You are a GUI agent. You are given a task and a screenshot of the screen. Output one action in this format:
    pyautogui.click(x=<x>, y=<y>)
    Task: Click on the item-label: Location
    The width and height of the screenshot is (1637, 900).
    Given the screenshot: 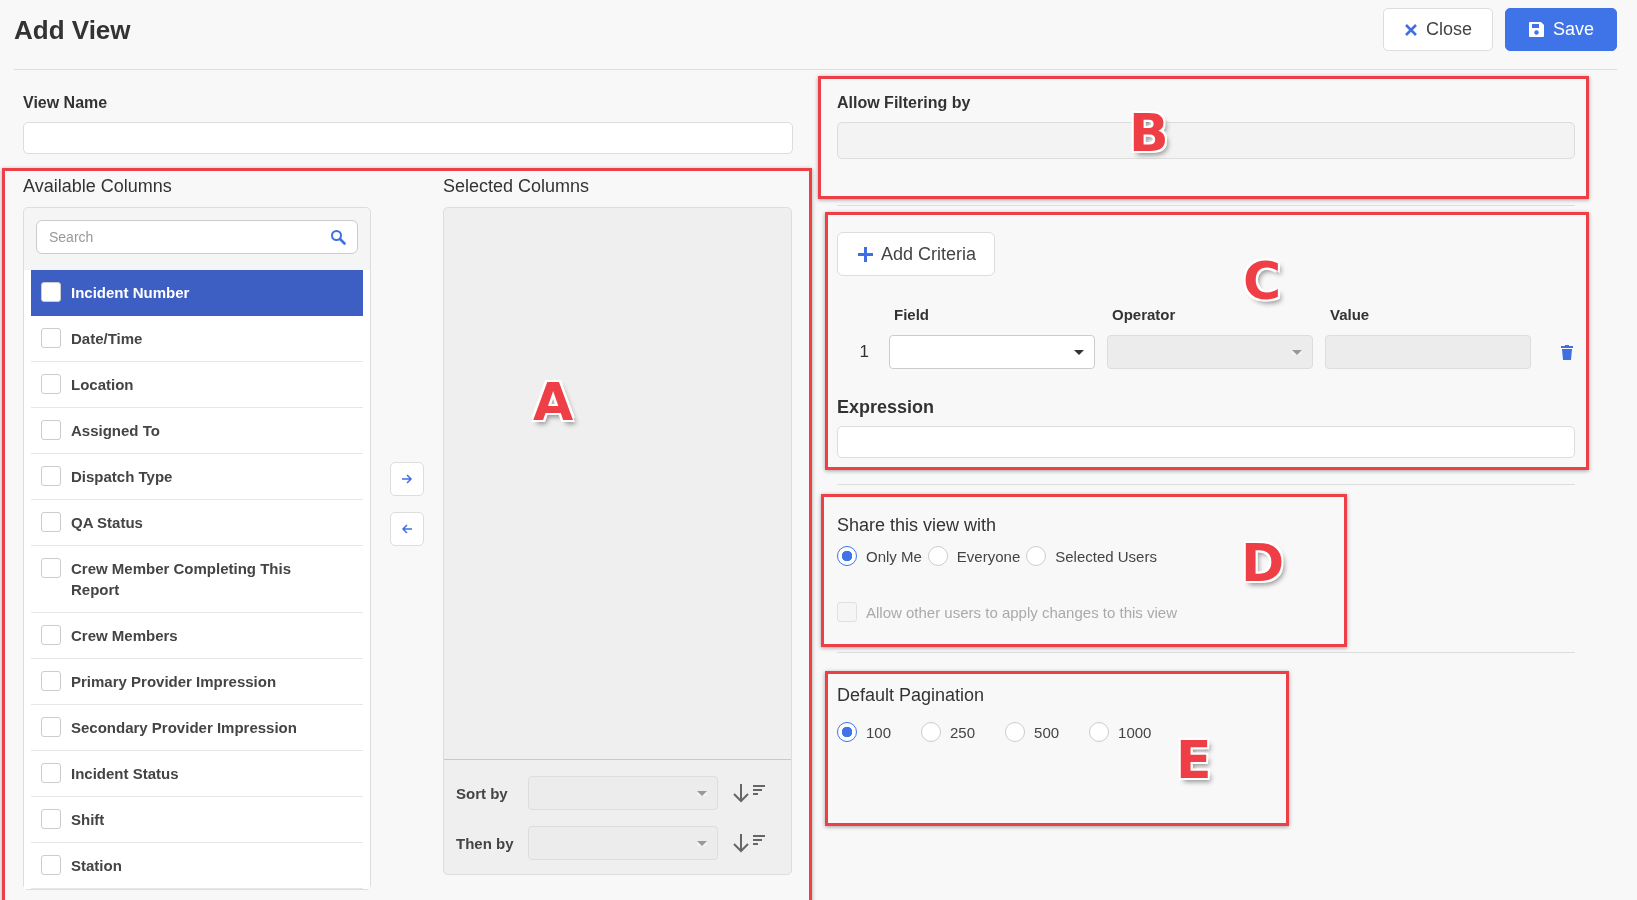 What is the action you would take?
    pyautogui.click(x=102, y=385)
    